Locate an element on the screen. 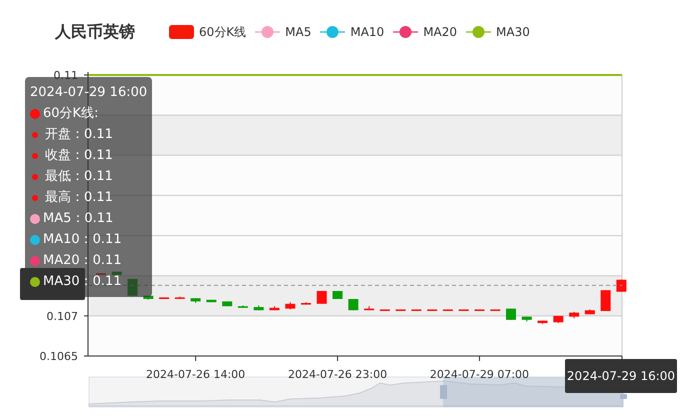 Image resolution: width=691 pixels, height=420 pixels. chart-title: 人民币英镑 is located at coordinates (95, 32).